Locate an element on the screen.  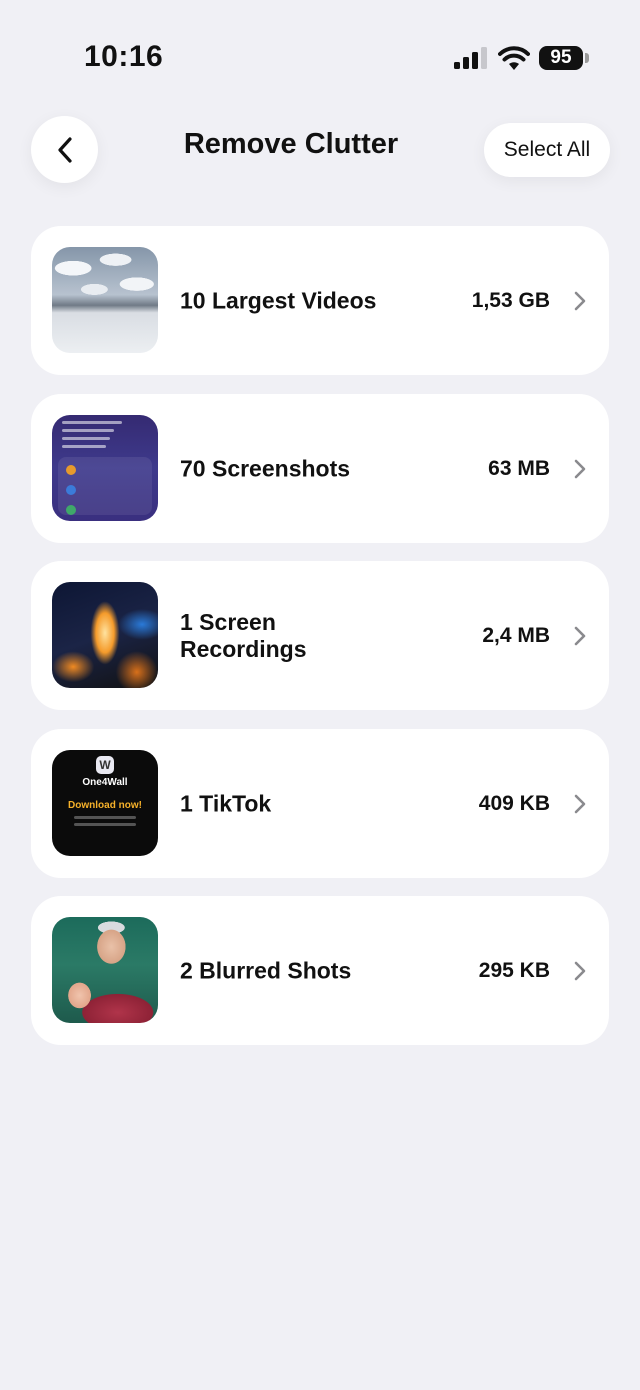
category-size: 63 MB is located at coordinates (519, 468).